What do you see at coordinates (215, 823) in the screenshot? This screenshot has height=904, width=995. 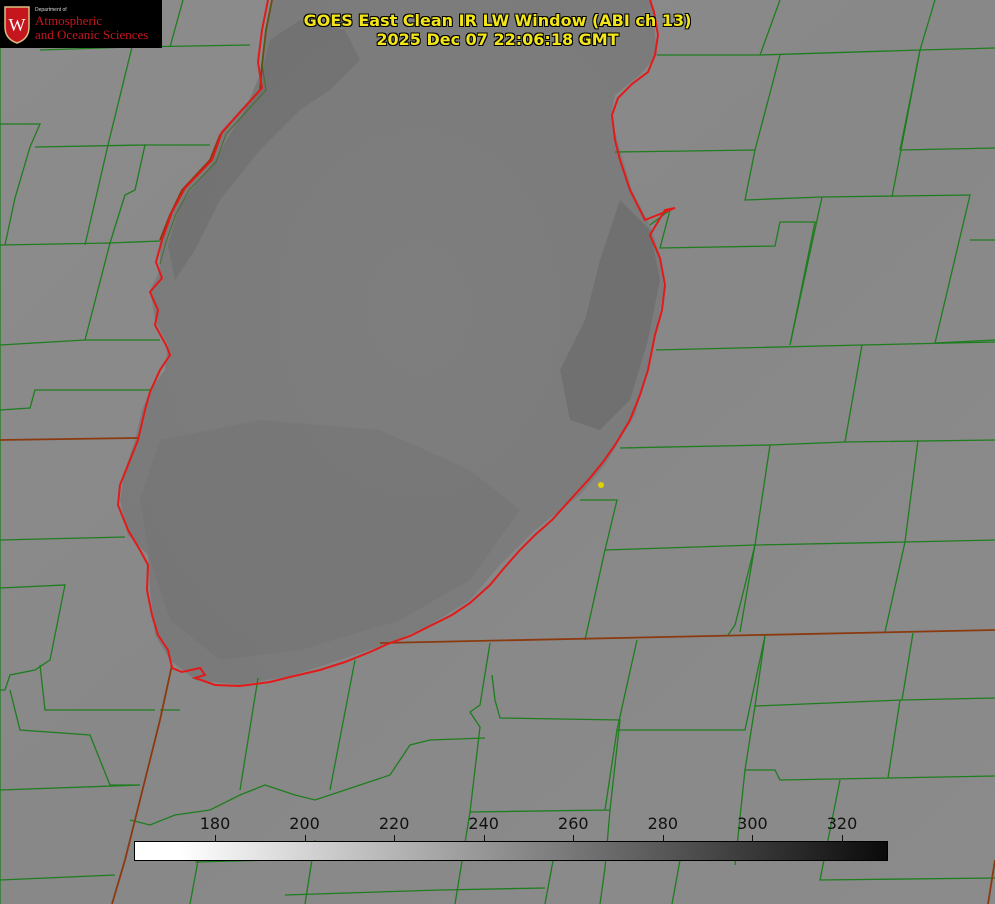 I see `colorbar-tick-label: 180` at bounding box center [215, 823].